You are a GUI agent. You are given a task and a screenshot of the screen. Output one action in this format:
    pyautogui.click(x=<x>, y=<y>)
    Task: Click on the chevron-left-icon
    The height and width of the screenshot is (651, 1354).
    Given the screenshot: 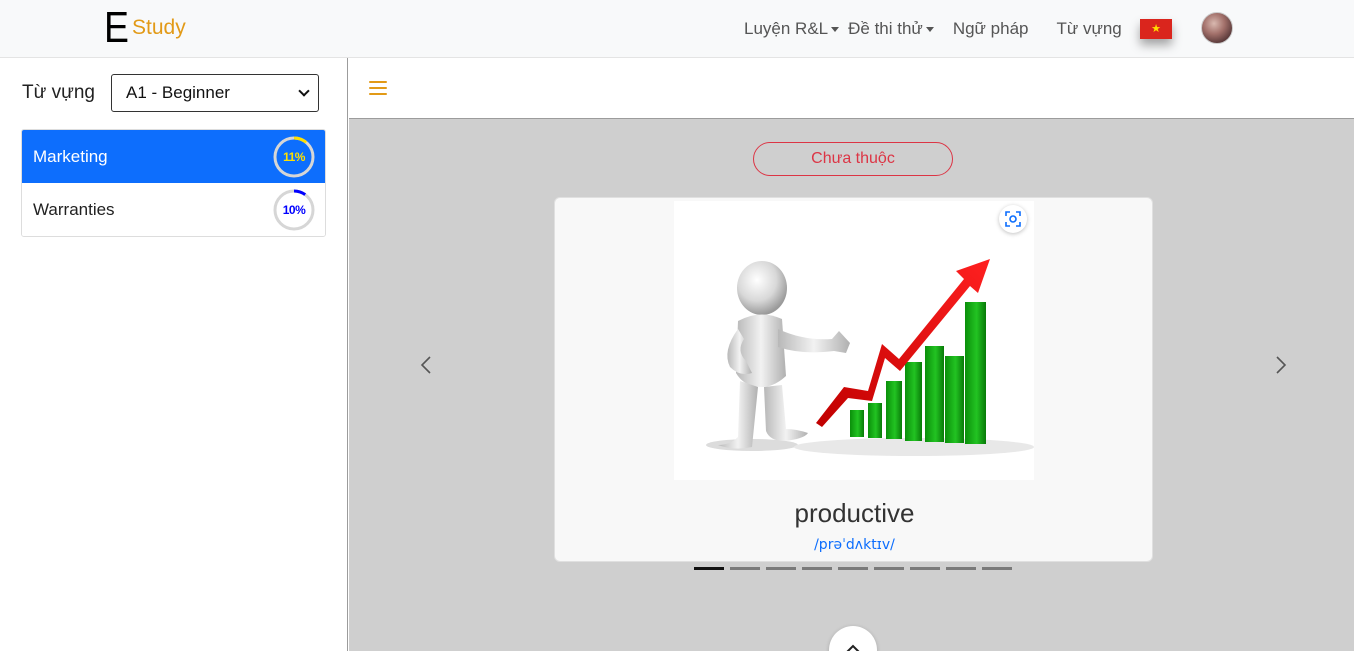 What is the action you would take?
    pyautogui.click(x=426, y=365)
    